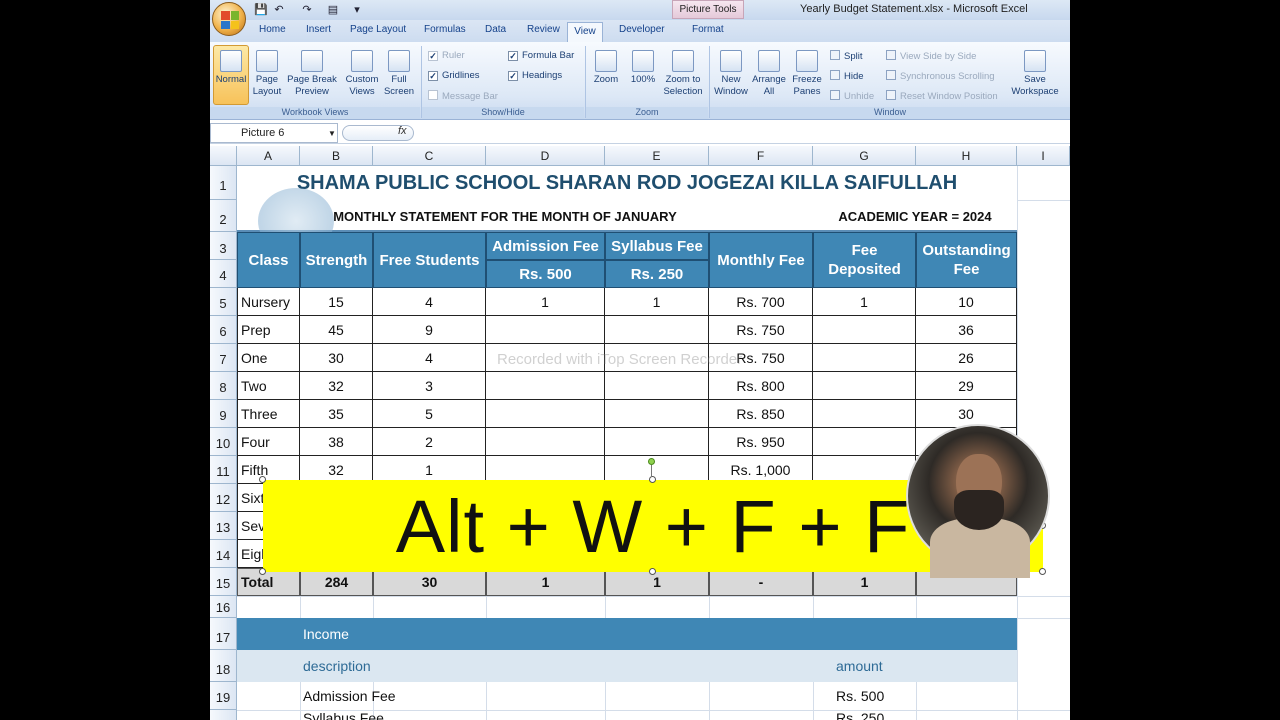  Describe the element at coordinates (268, 260) in the screenshot. I see `header-class: Class` at that location.